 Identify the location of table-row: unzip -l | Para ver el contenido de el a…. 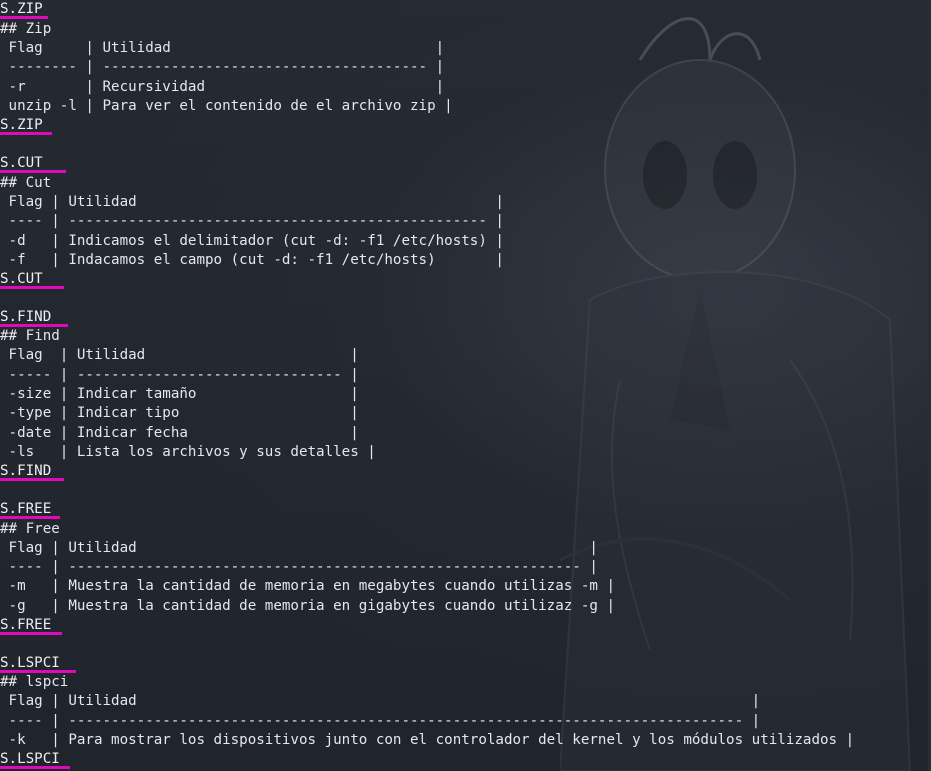
(226, 106).